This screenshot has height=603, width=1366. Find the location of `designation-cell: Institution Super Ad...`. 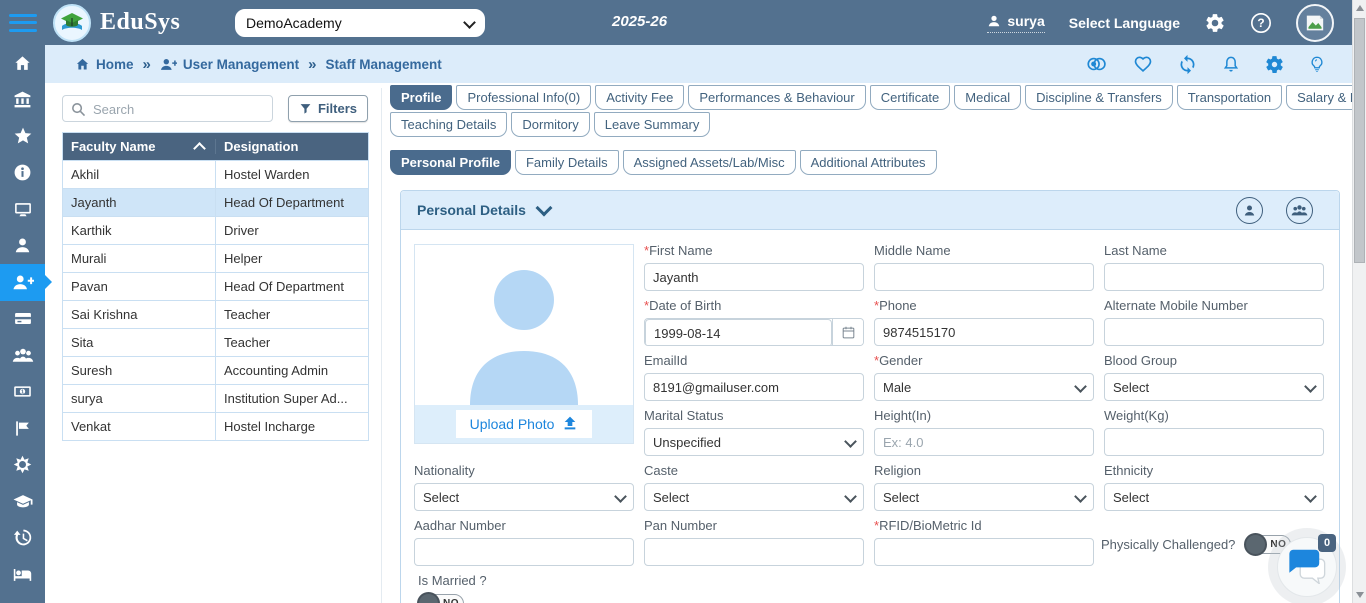

designation-cell: Institution Super Ad... is located at coordinates (286, 398).